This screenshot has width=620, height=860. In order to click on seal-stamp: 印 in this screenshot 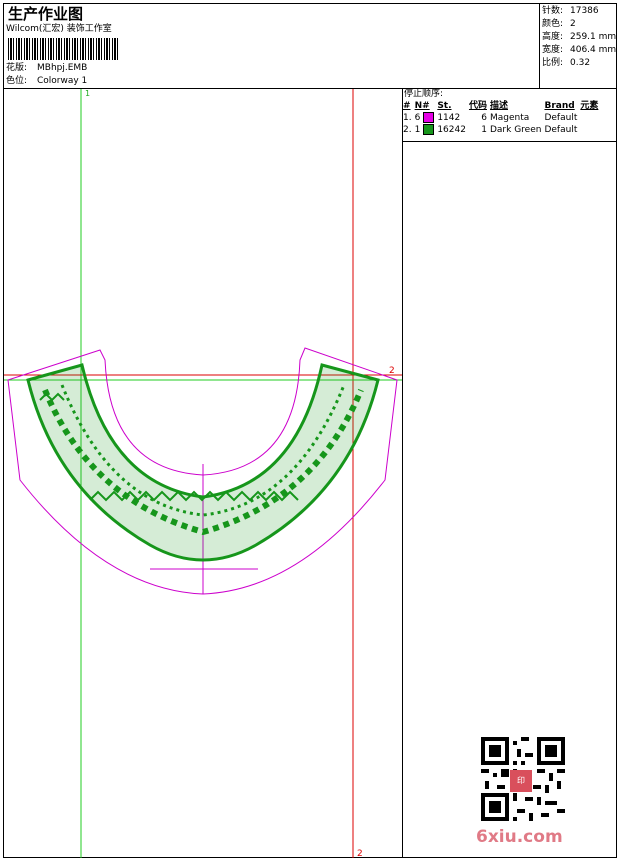, I will do `click(521, 781)`.